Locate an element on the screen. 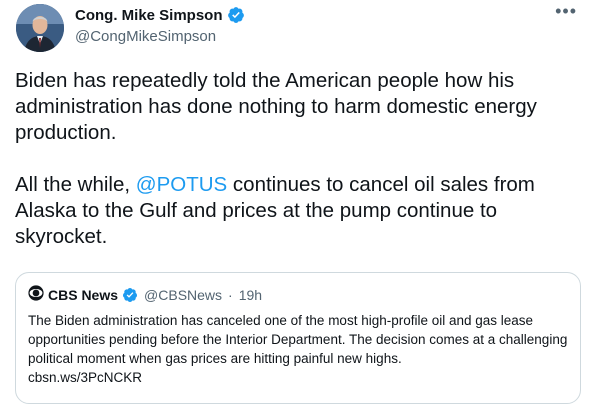 Image resolution: width=595 pixels, height=413 pixels. quoted-tweet-header: CBS News @CBSNews · 19h is located at coordinates (145, 294).